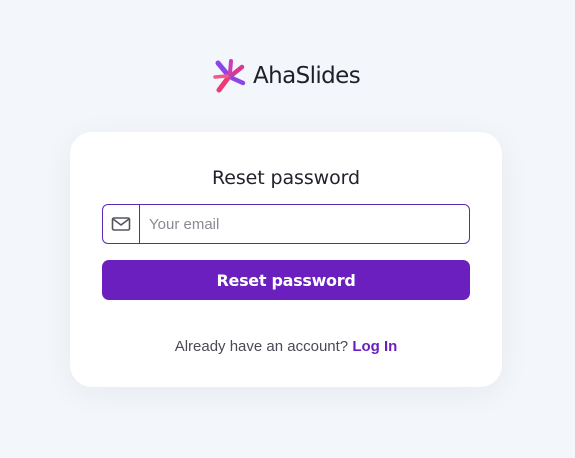 The image size is (575, 458). Describe the element at coordinates (307, 76) in the screenshot. I see `brand-name: AhaSlides` at that location.